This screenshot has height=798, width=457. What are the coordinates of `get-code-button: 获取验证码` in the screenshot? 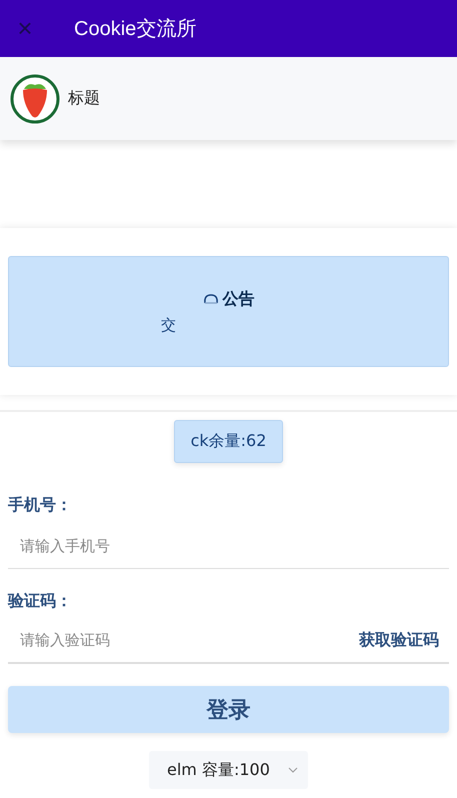 It's located at (399, 640).